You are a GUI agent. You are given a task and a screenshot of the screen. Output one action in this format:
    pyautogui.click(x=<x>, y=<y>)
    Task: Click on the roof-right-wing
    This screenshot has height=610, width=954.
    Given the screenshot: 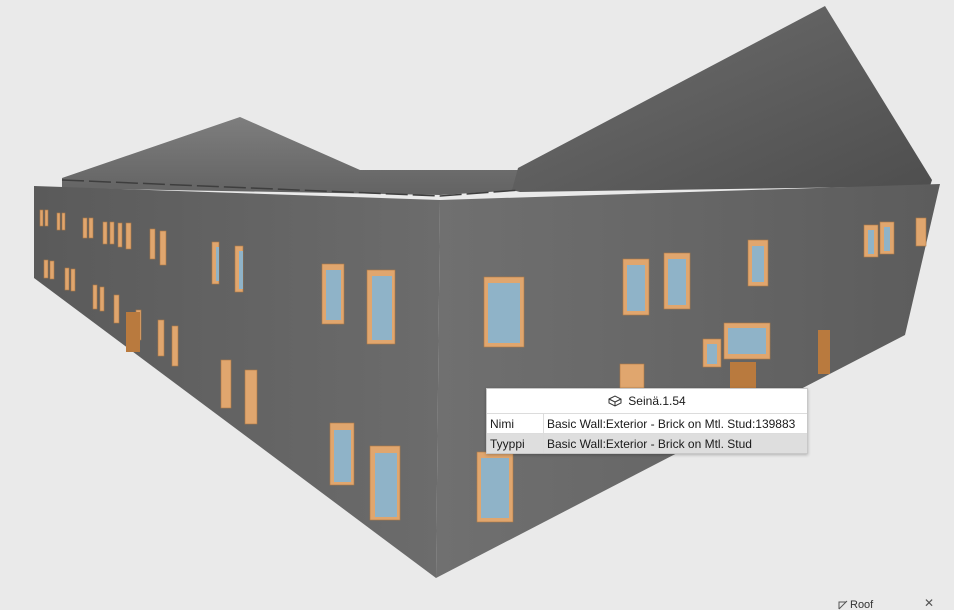 What is the action you would take?
    pyautogui.click(x=722, y=99)
    